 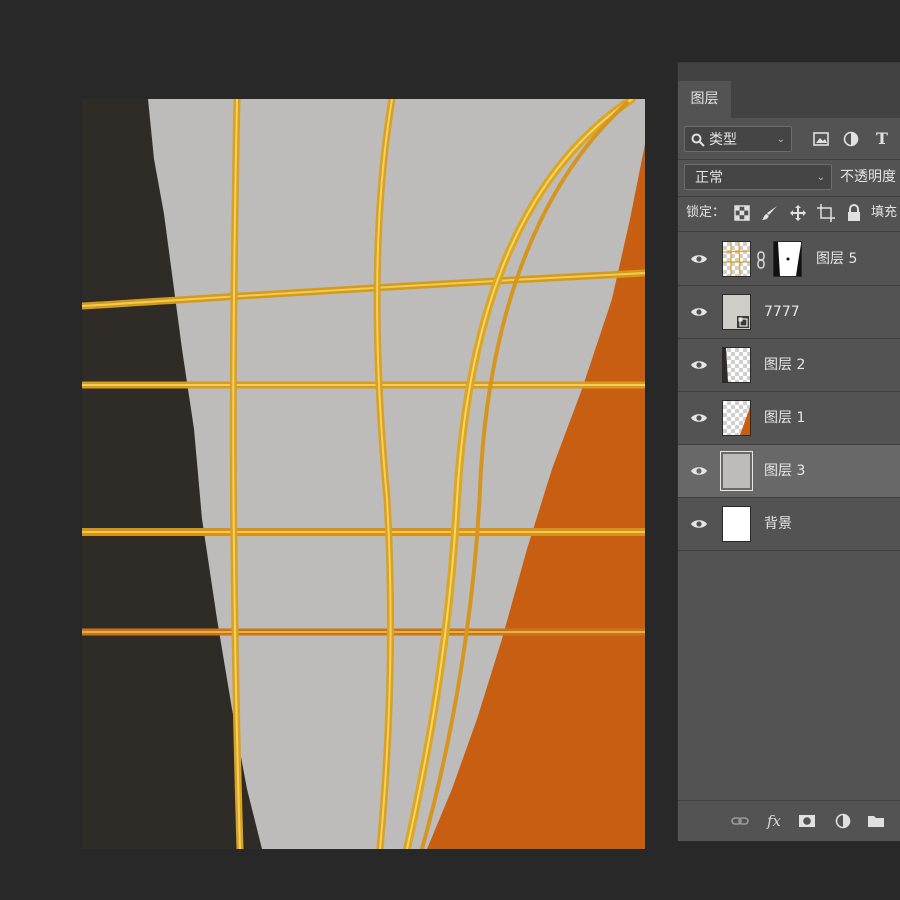 I want to click on adjustment-layer-icon, so click(x=843, y=821).